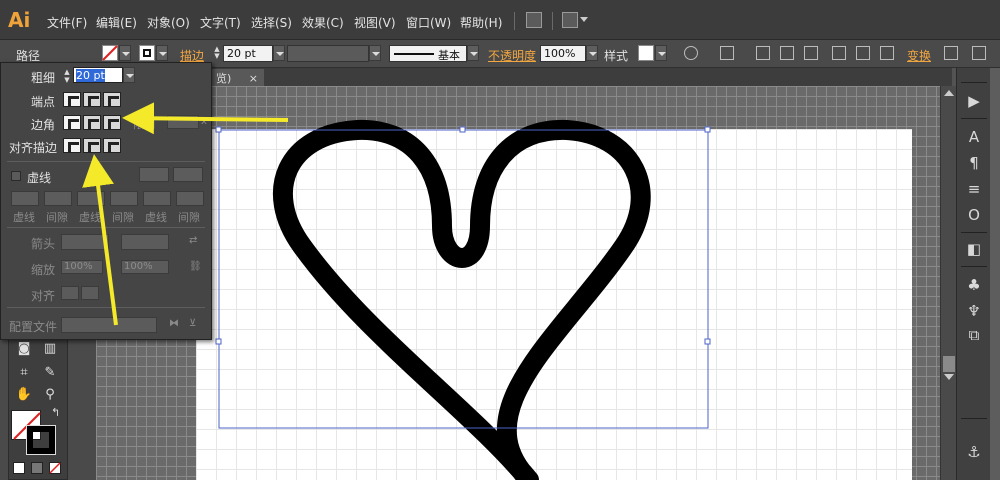  What do you see at coordinates (185, 214) in the screenshot?
I see `annotation-arrows` at bounding box center [185, 214].